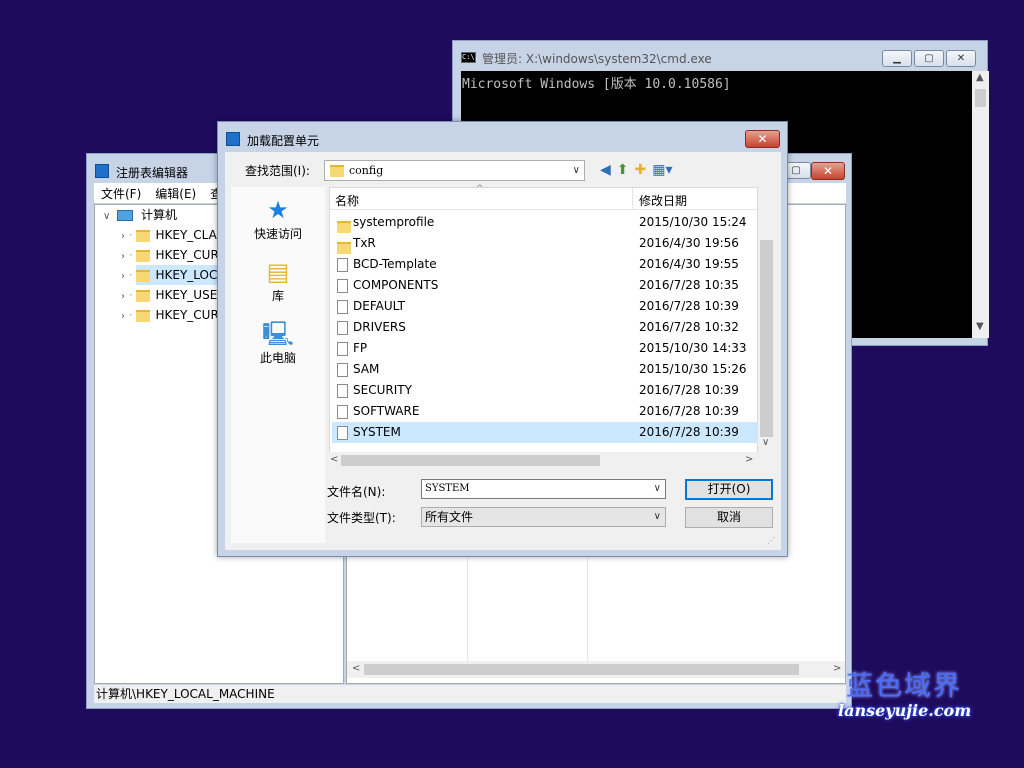 This screenshot has height=768, width=1024. Describe the element at coordinates (980, 204) in the screenshot. I see `cmd-scrollbar: ▲ ▼` at that location.